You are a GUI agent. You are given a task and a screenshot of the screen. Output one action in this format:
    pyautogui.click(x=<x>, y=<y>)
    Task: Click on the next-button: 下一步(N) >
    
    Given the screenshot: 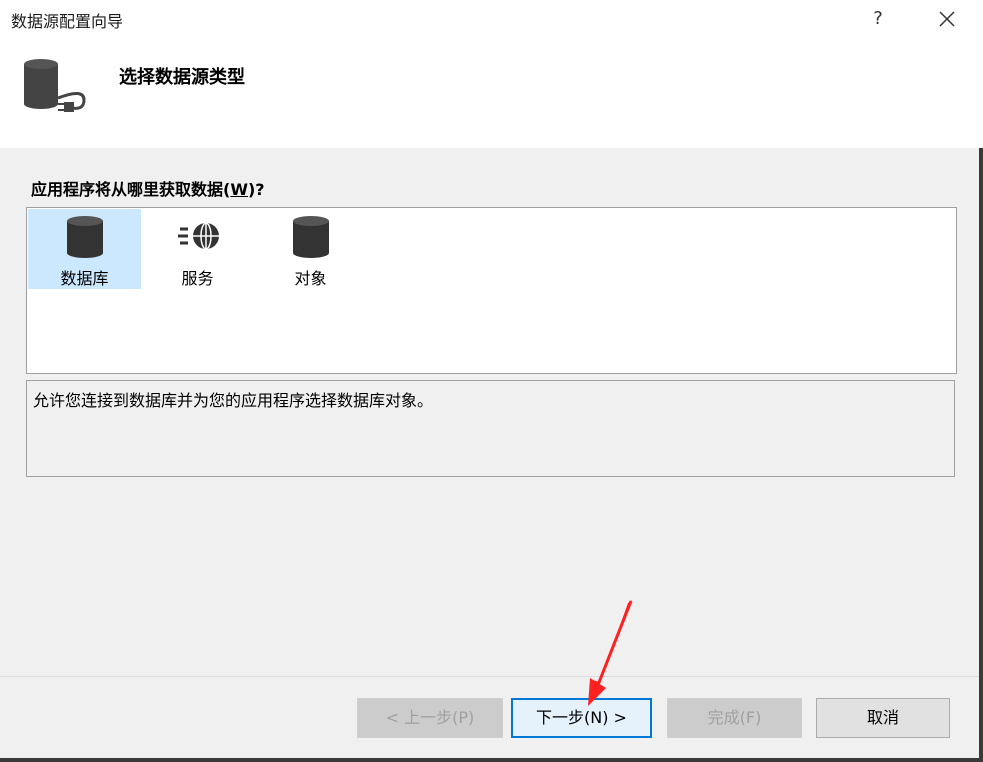 What is the action you would take?
    pyautogui.click(x=581, y=718)
    